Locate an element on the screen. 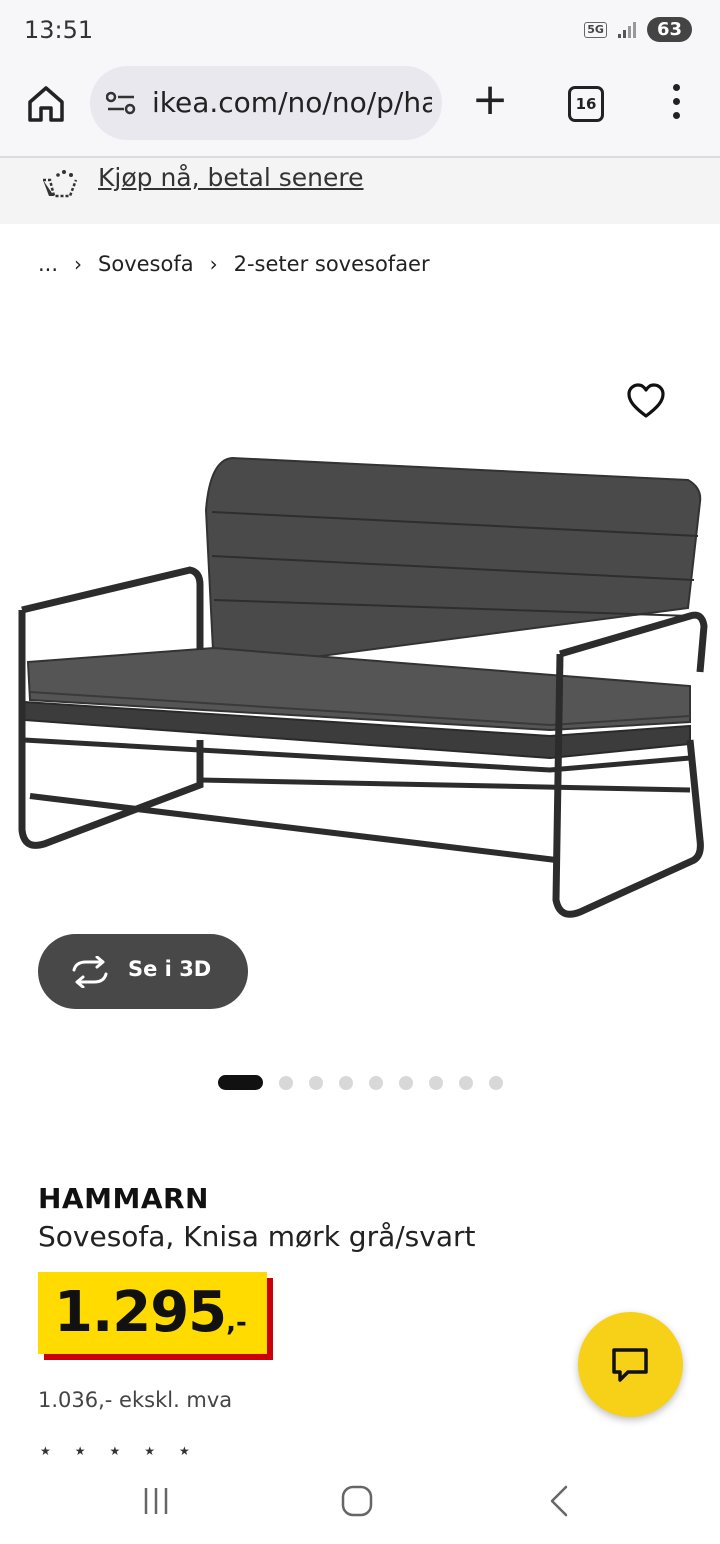 This screenshot has width=720, height=1544. status-bar: 13:51 5G 63 is located at coordinates (360, 30).